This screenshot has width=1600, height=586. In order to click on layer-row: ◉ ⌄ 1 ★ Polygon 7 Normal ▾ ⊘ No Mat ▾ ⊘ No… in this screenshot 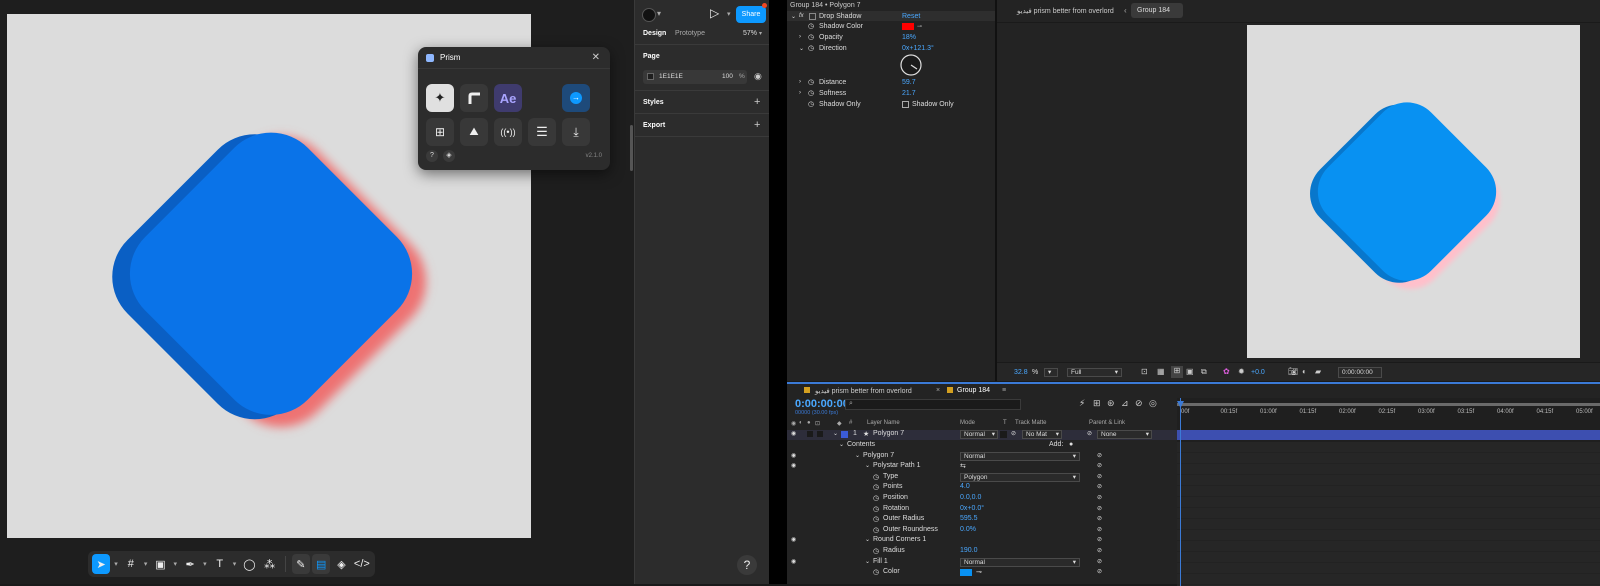, I will do `click(982, 435)`.